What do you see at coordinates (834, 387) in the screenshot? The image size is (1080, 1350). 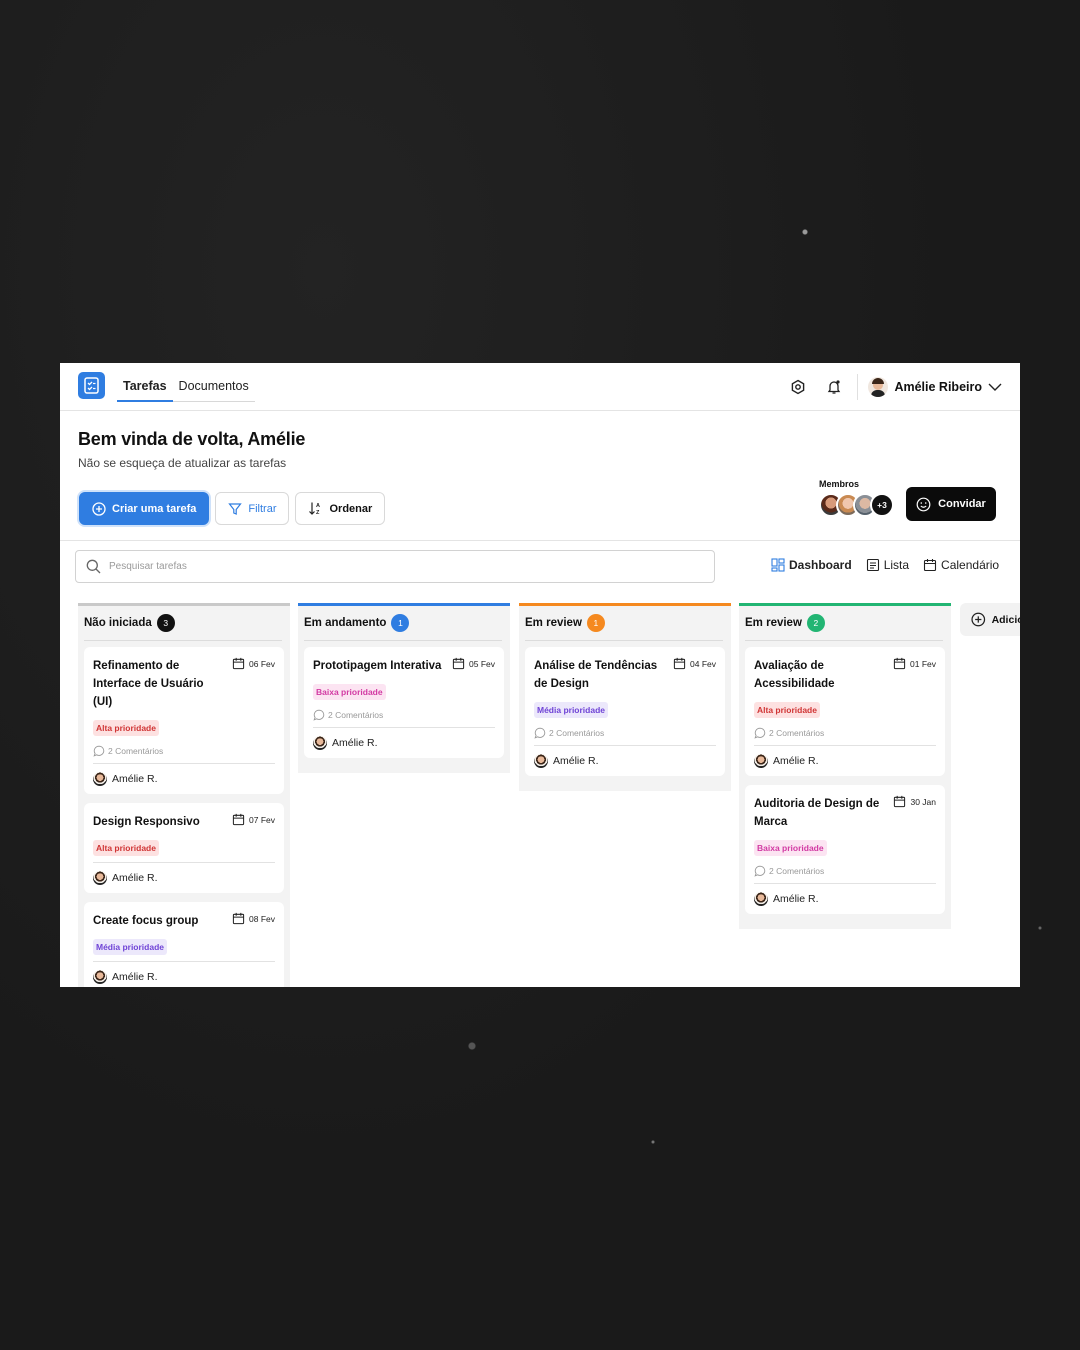 I see `notification-bell-icon` at bounding box center [834, 387].